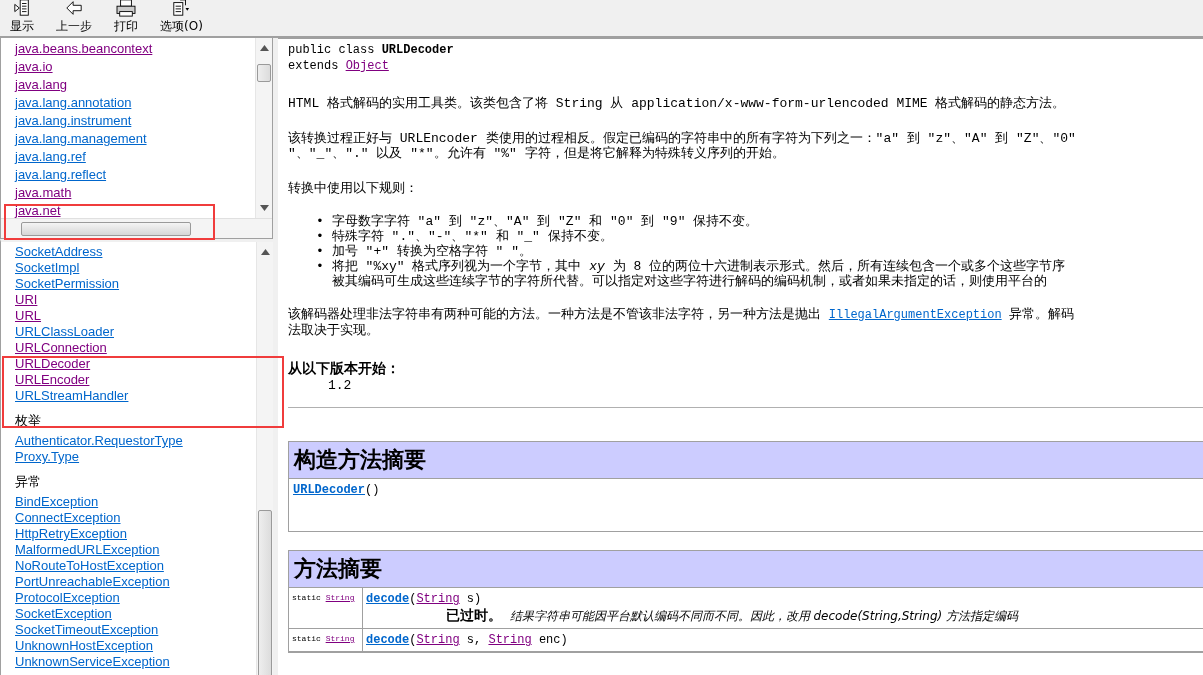 The width and height of the screenshot is (1203, 675). What do you see at coordinates (313, 66) in the screenshot?
I see `extends-keyword: extends` at bounding box center [313, 66].